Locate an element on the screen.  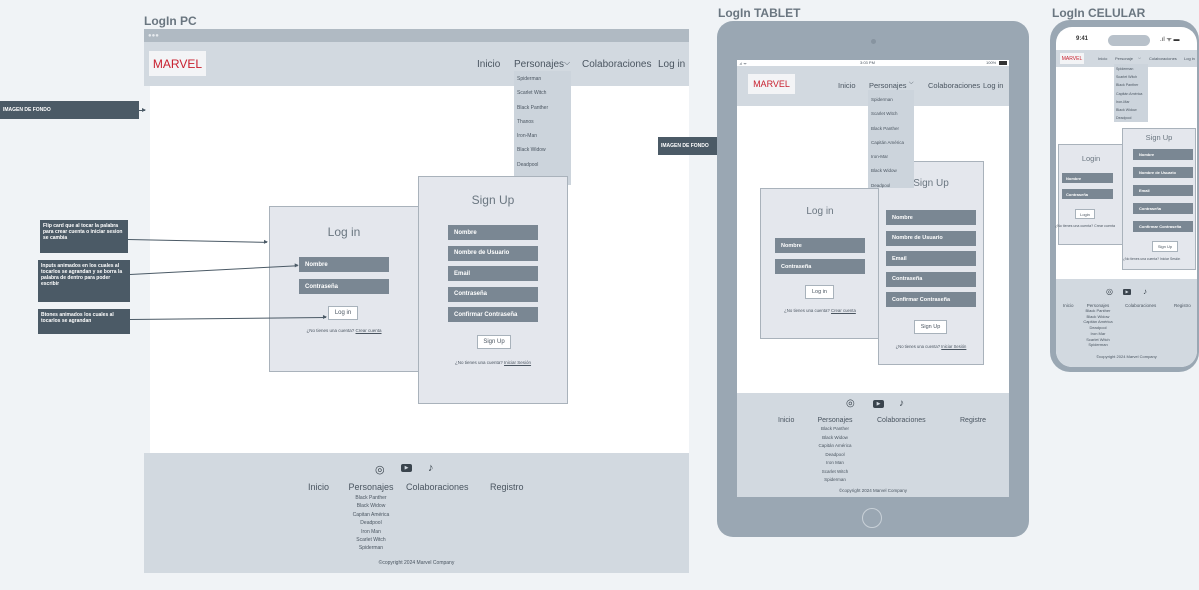
dropdown-item: Iron-Man is located at coordinates (542, 136).